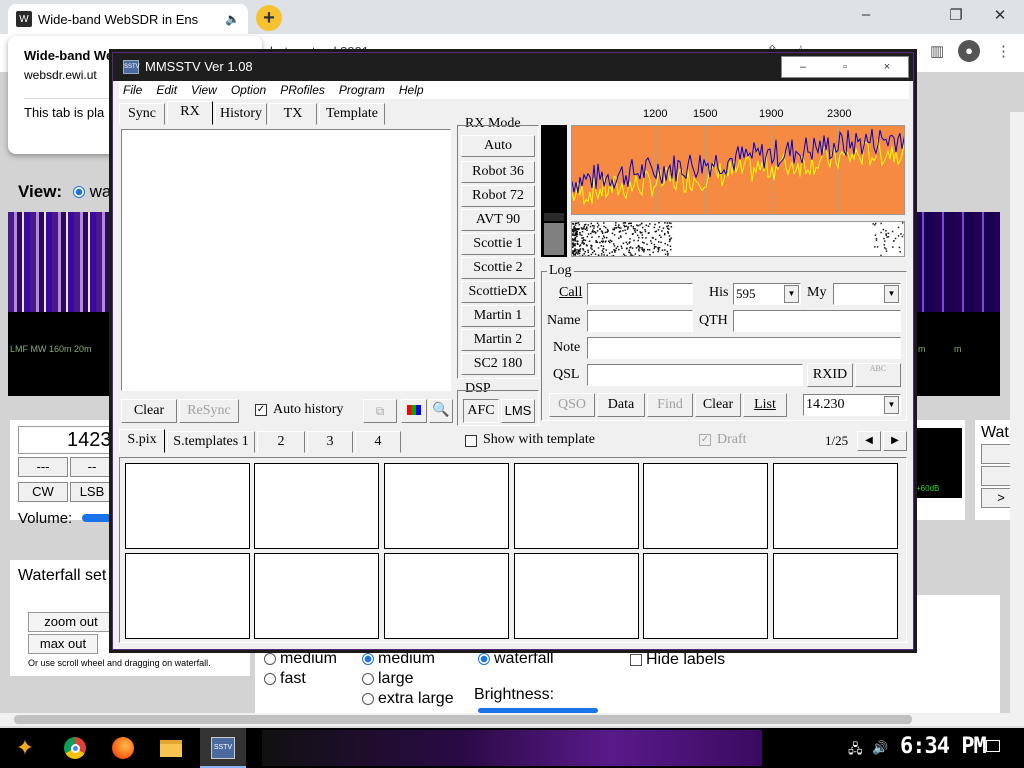 The height and width of the screenshot is (768, 1024). What do you see at coordinates (640, 321) in the screenshot?
I see `name-input` at bounding box center [640, 321].